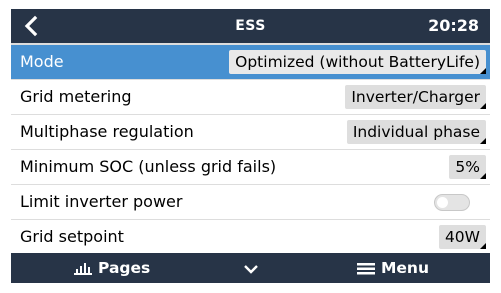 The image size is (501, 293). I want to click on grid-setpoint-value: 40W, so click(462, 237).